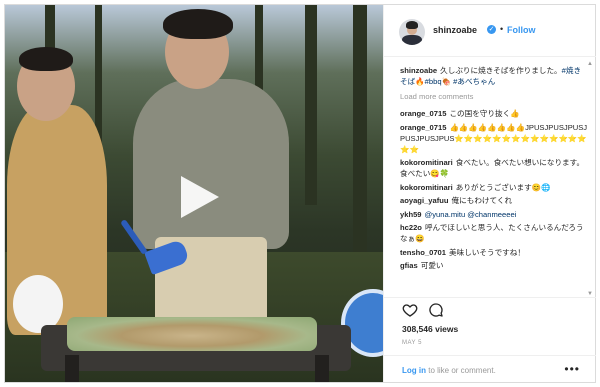 The width and height of the screenshot is (600, 387). Describe the element at coordinates (414, 370) in the screenshot. I see `login-link: Log in` at that location.